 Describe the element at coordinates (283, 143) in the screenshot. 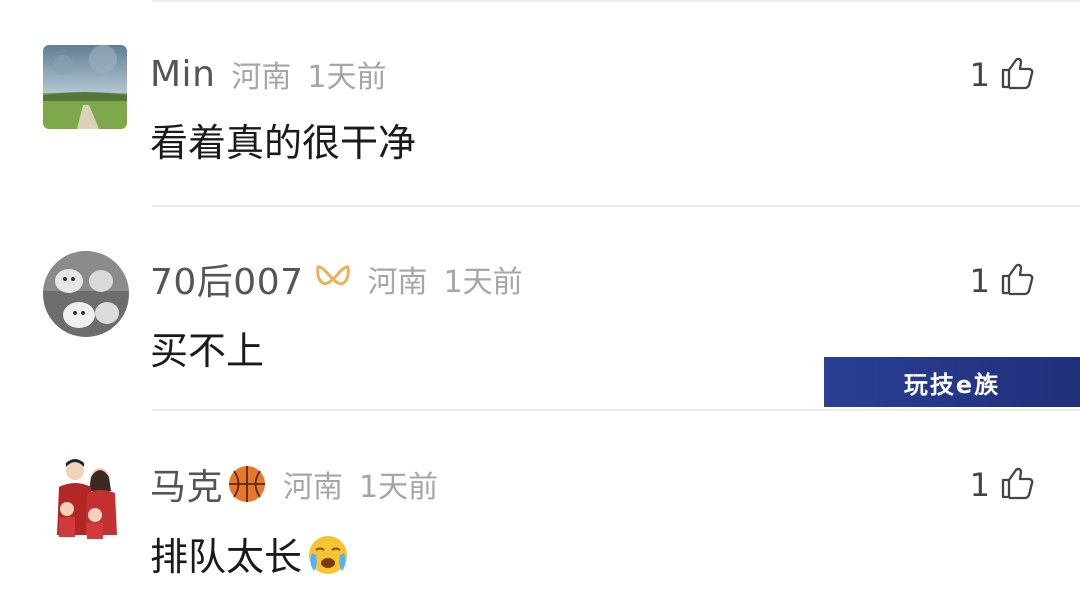

I see `comment-text: 看着真的很干净` at that location.